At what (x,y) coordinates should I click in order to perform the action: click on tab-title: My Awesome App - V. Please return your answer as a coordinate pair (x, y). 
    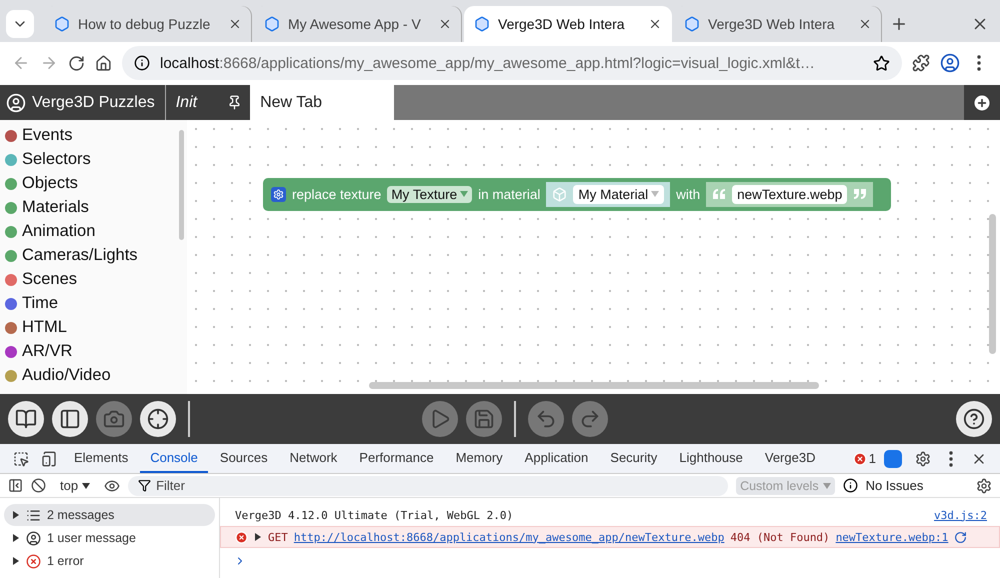
    Looking at the image, I should click on (355, 24).